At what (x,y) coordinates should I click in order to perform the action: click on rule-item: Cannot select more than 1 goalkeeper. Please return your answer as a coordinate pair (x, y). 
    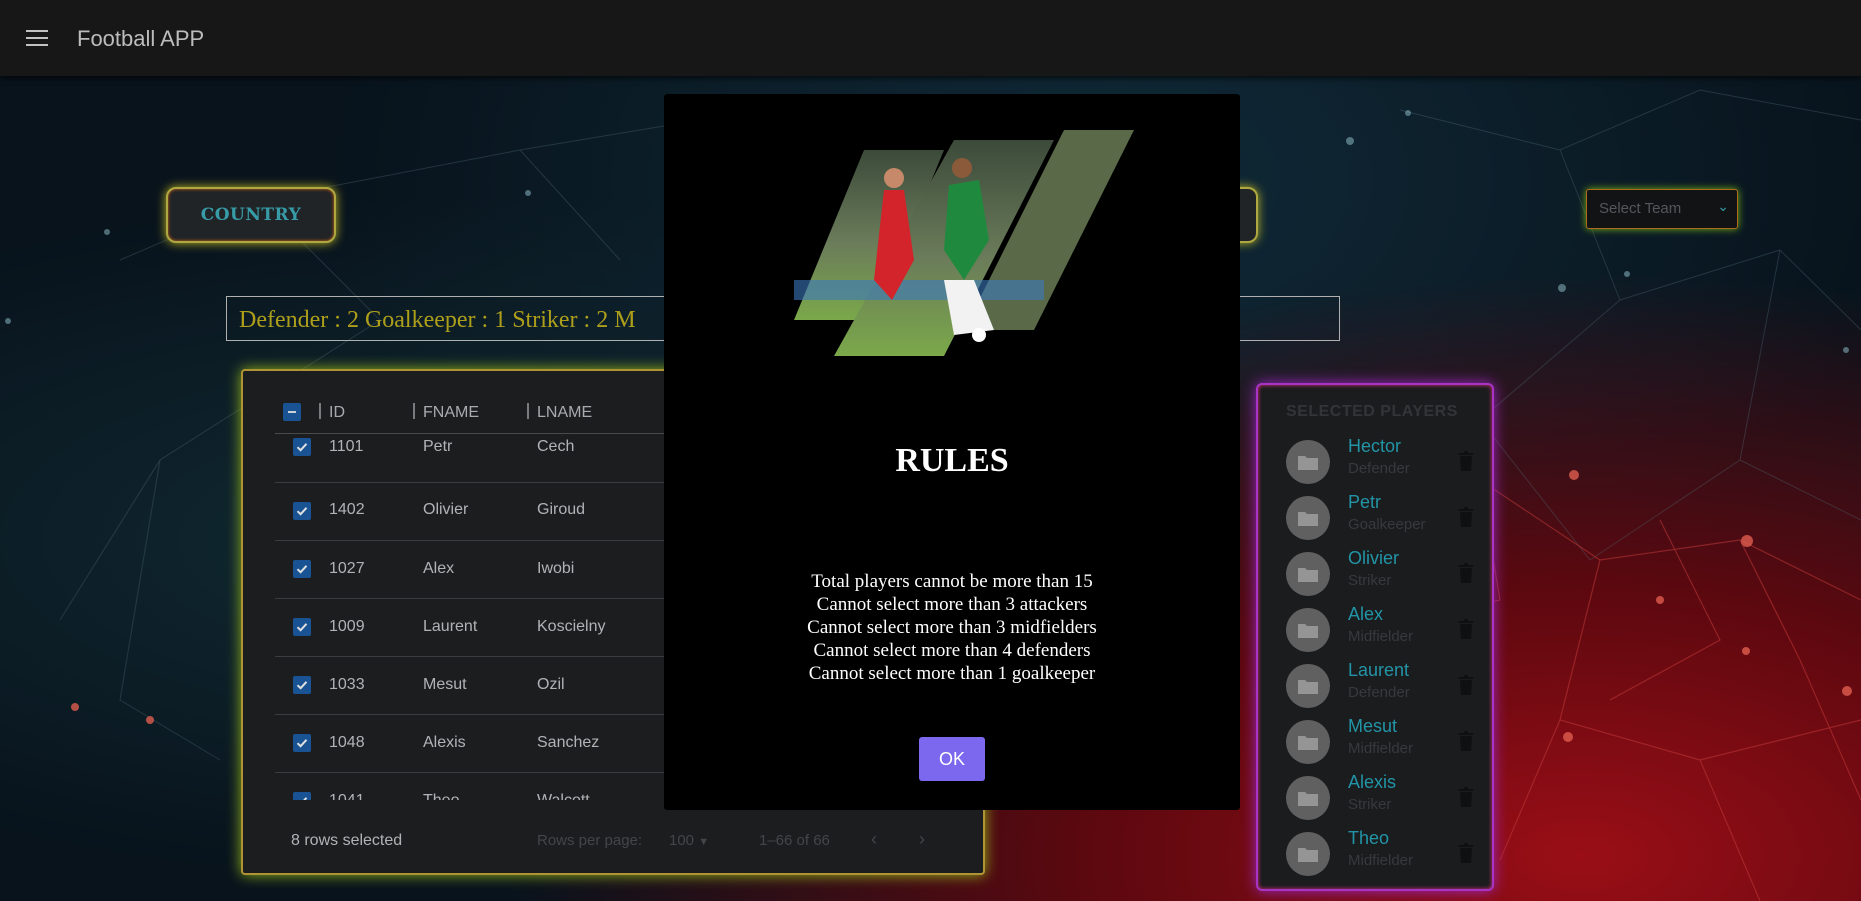
    Looking at the image, I should click on (952, 673).